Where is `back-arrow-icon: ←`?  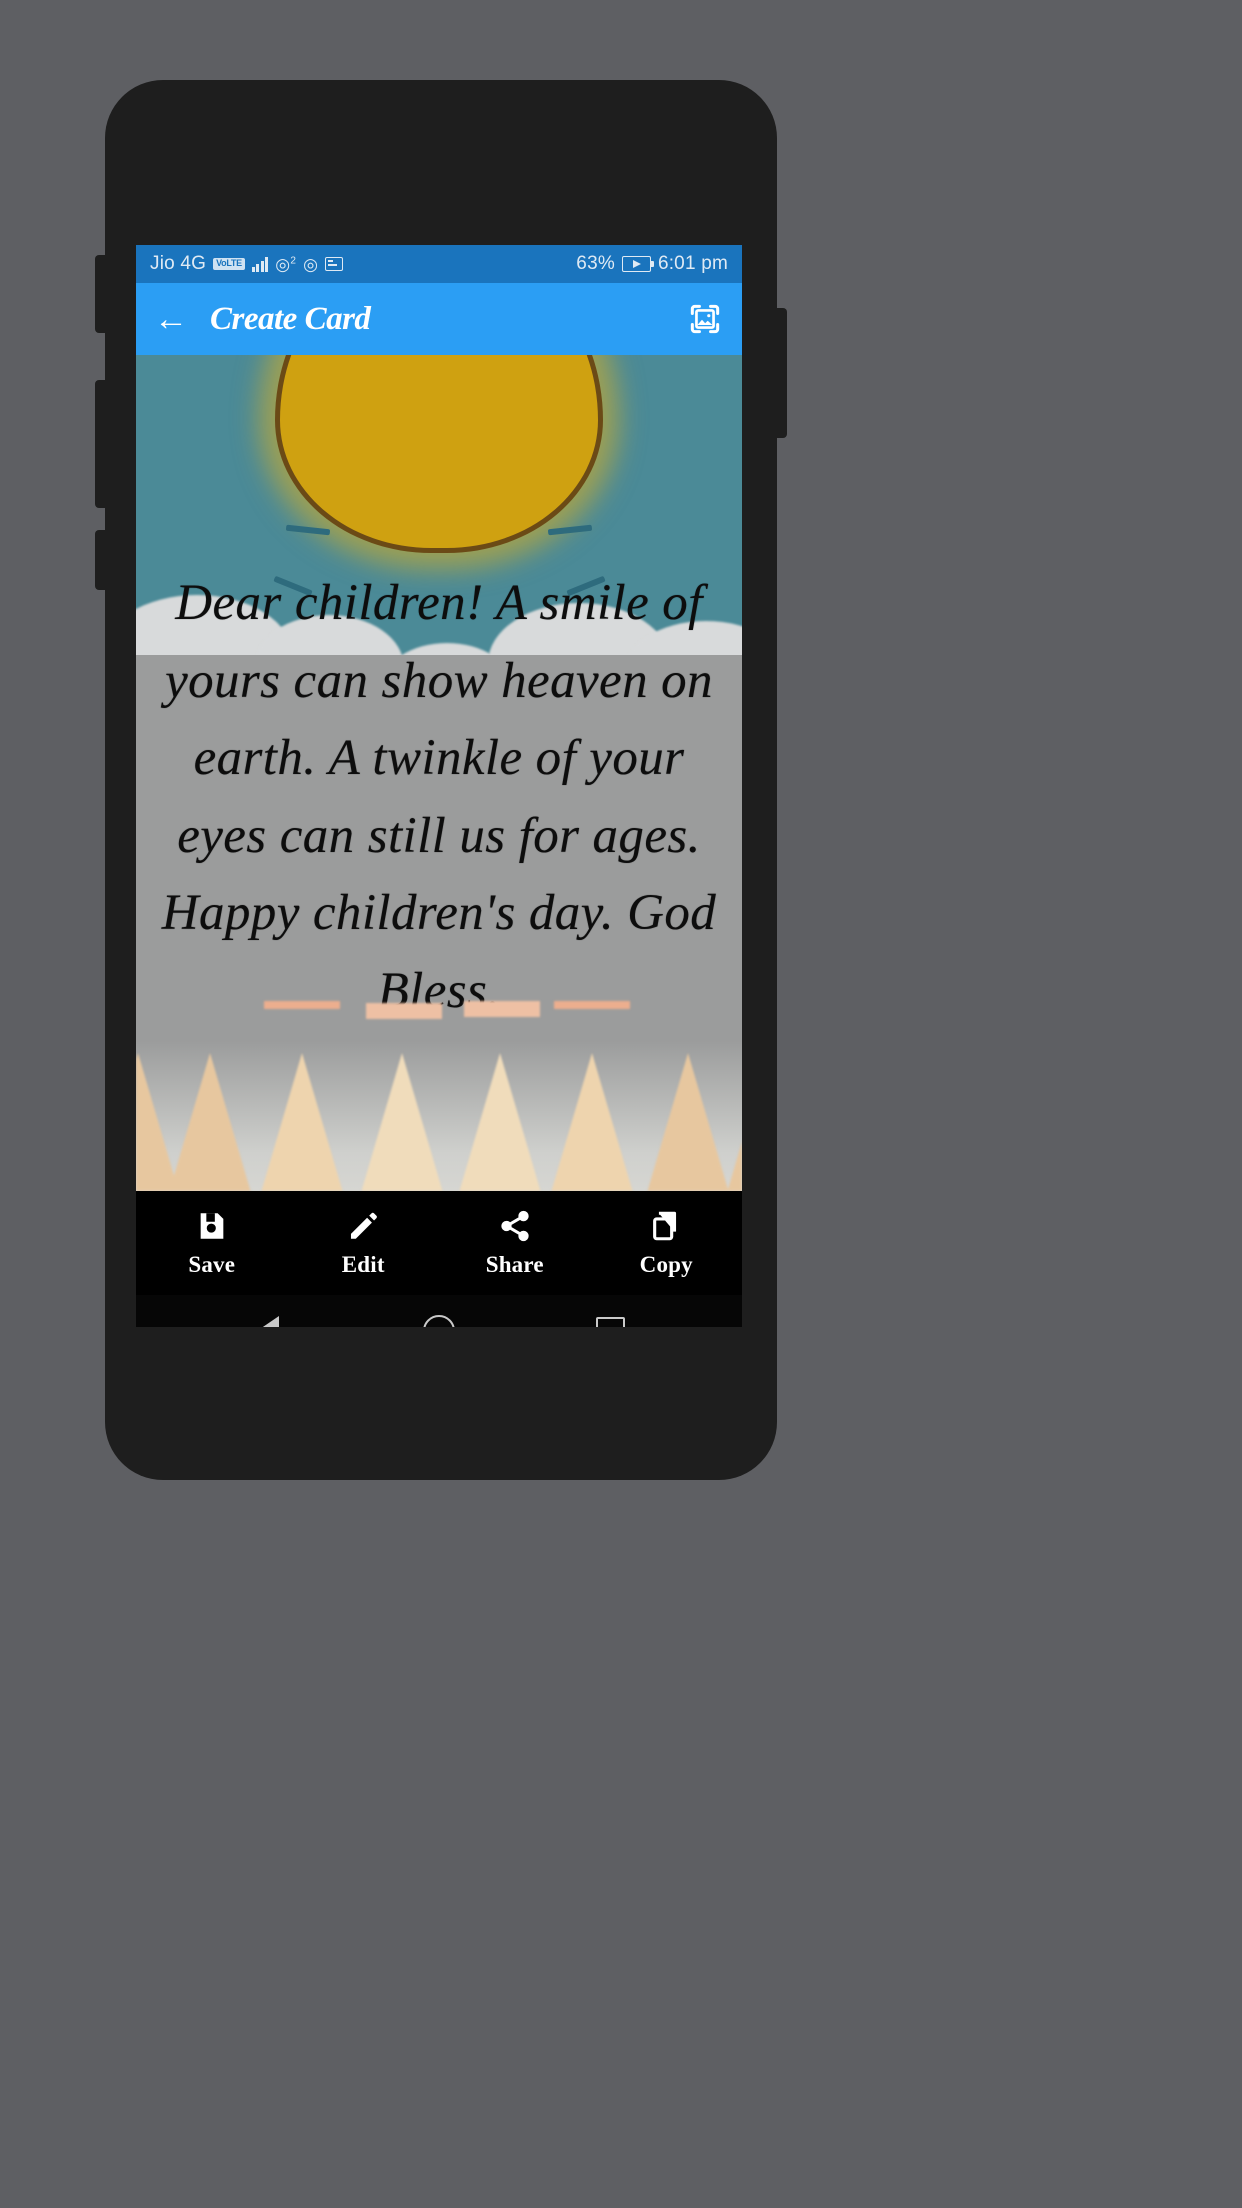 back-arrow-icon: ← is located at coordinates (171, 319).